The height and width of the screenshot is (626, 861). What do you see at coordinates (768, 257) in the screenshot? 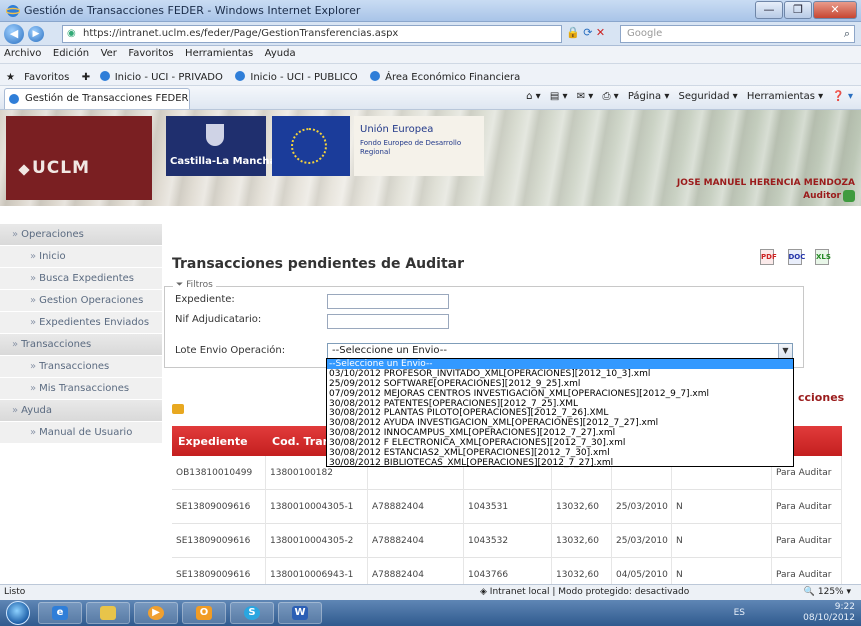
I see `export-pdf-icon: PDF` at bounding box center [768, 257].